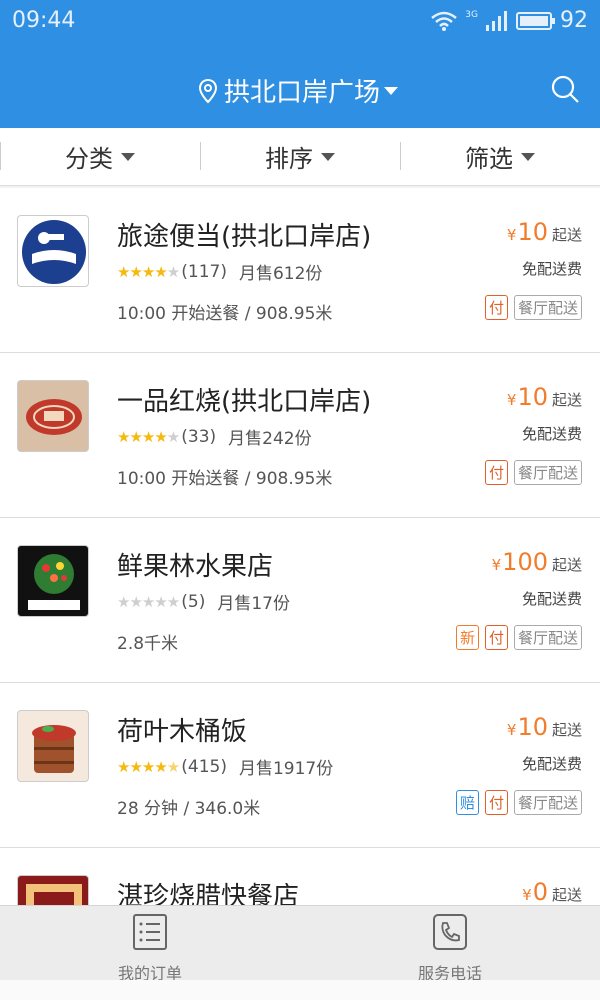 This screenshot has height=1000, width=600. What do you see at coordinates (467, 637) in the screenshot?
I see `new-store-badge: 新` at bounding box center [467, 637].